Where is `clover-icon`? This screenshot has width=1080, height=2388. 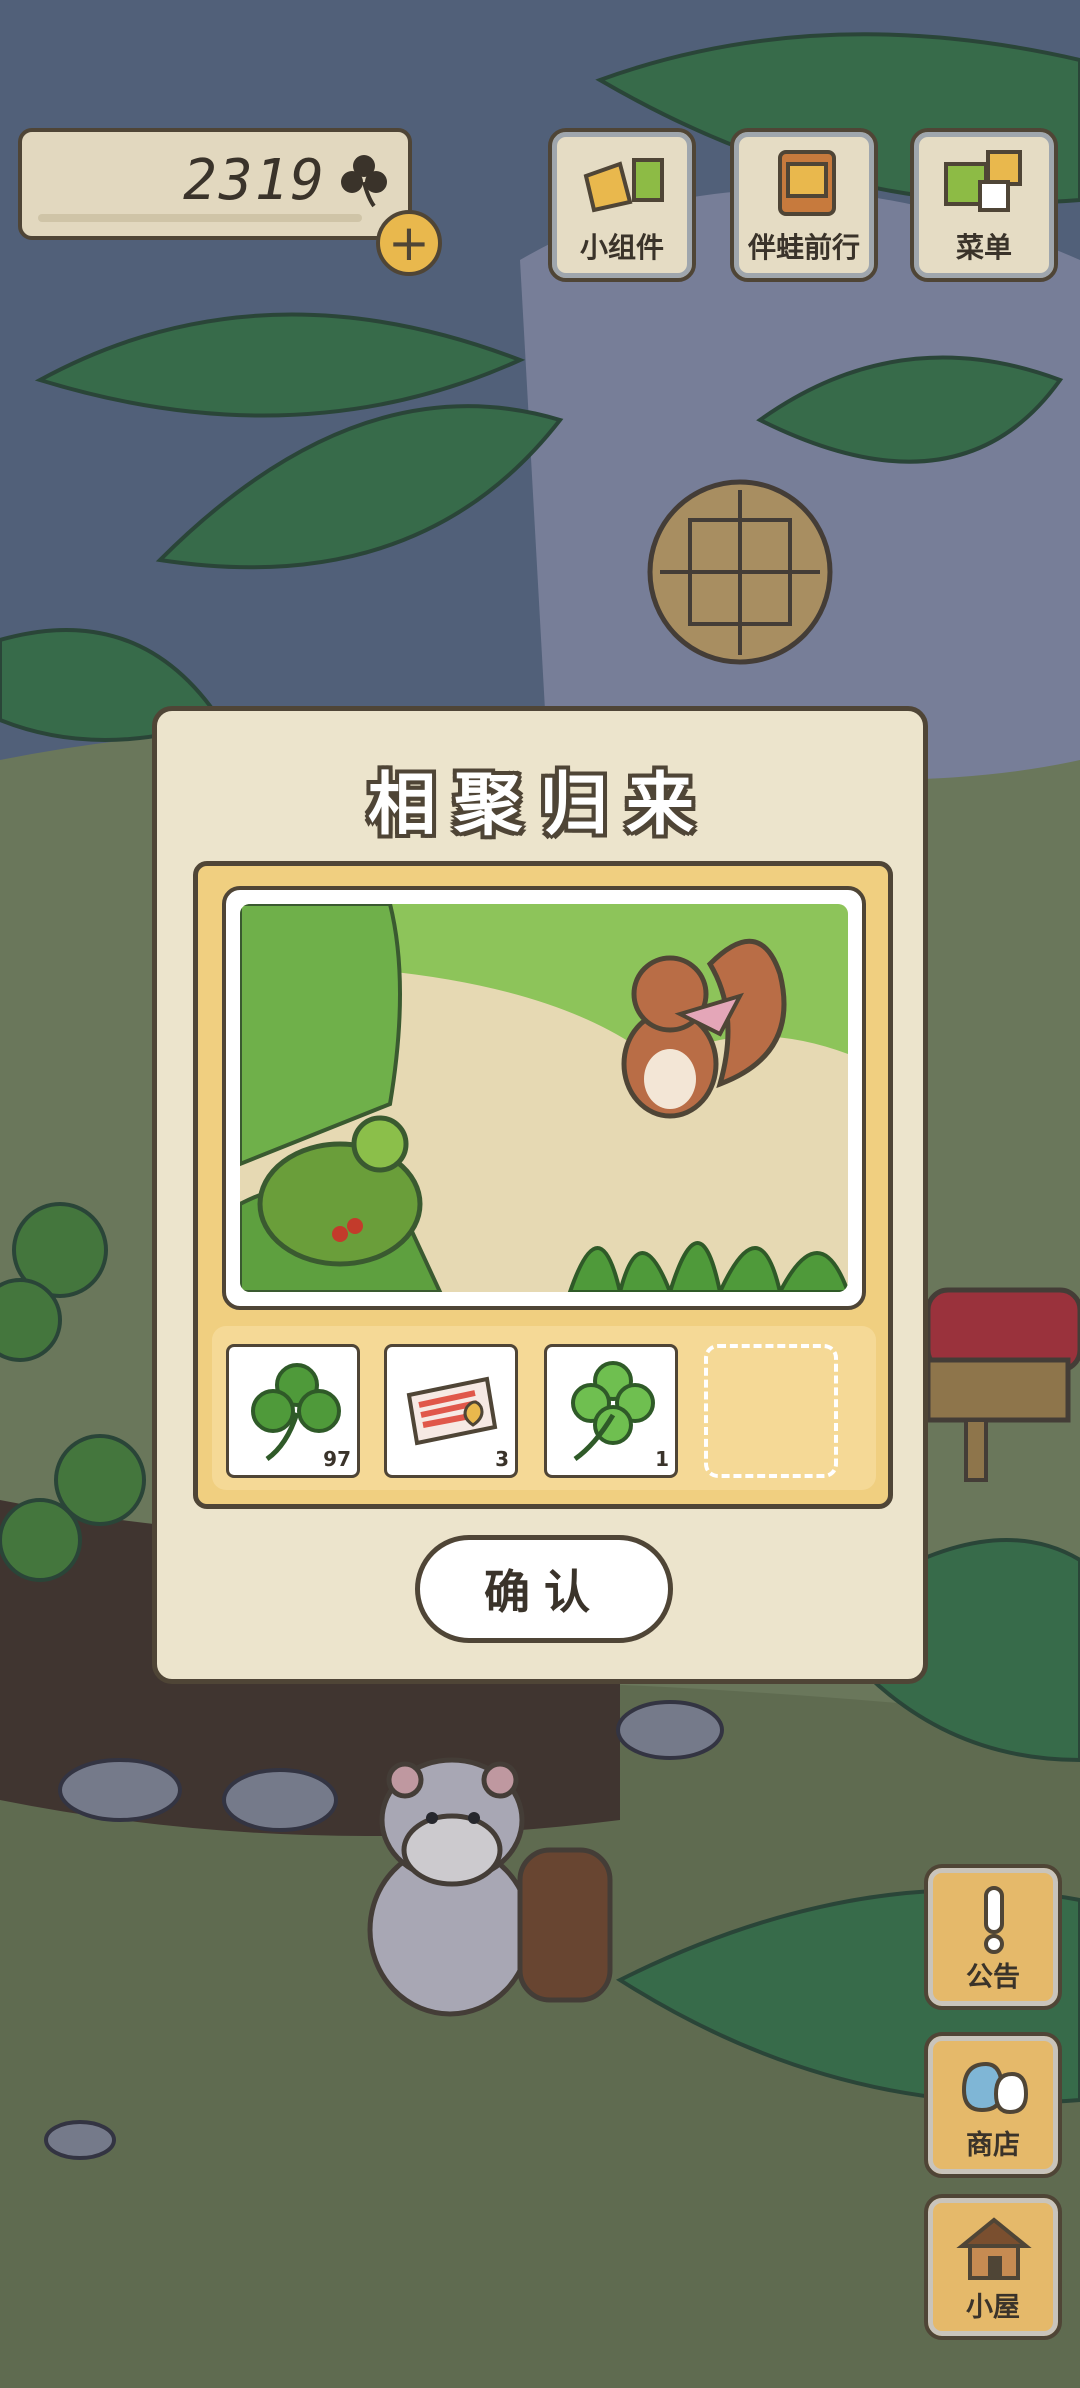
clover-icon is located at coordinates (364, 181).